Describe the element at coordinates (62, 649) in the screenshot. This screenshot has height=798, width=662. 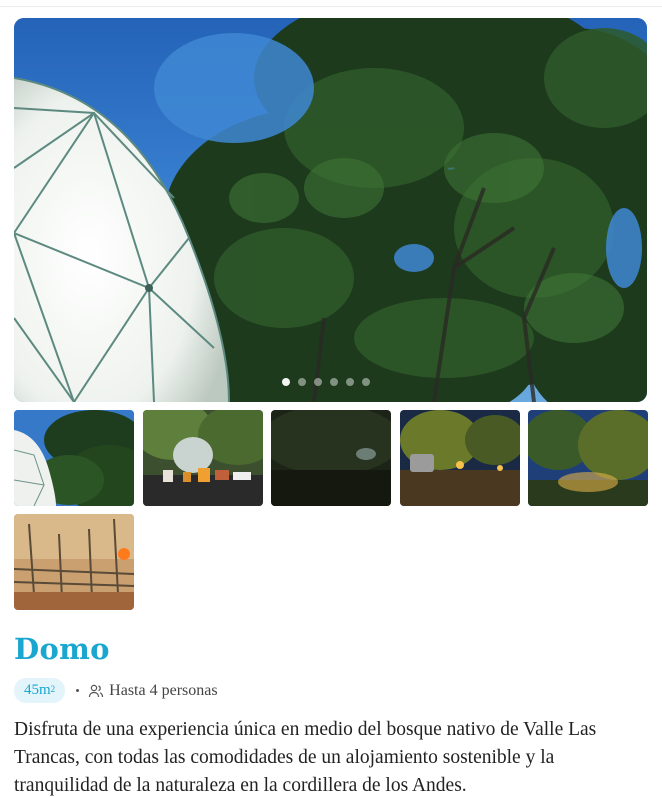
I see `listing-title: Domo` at that location.